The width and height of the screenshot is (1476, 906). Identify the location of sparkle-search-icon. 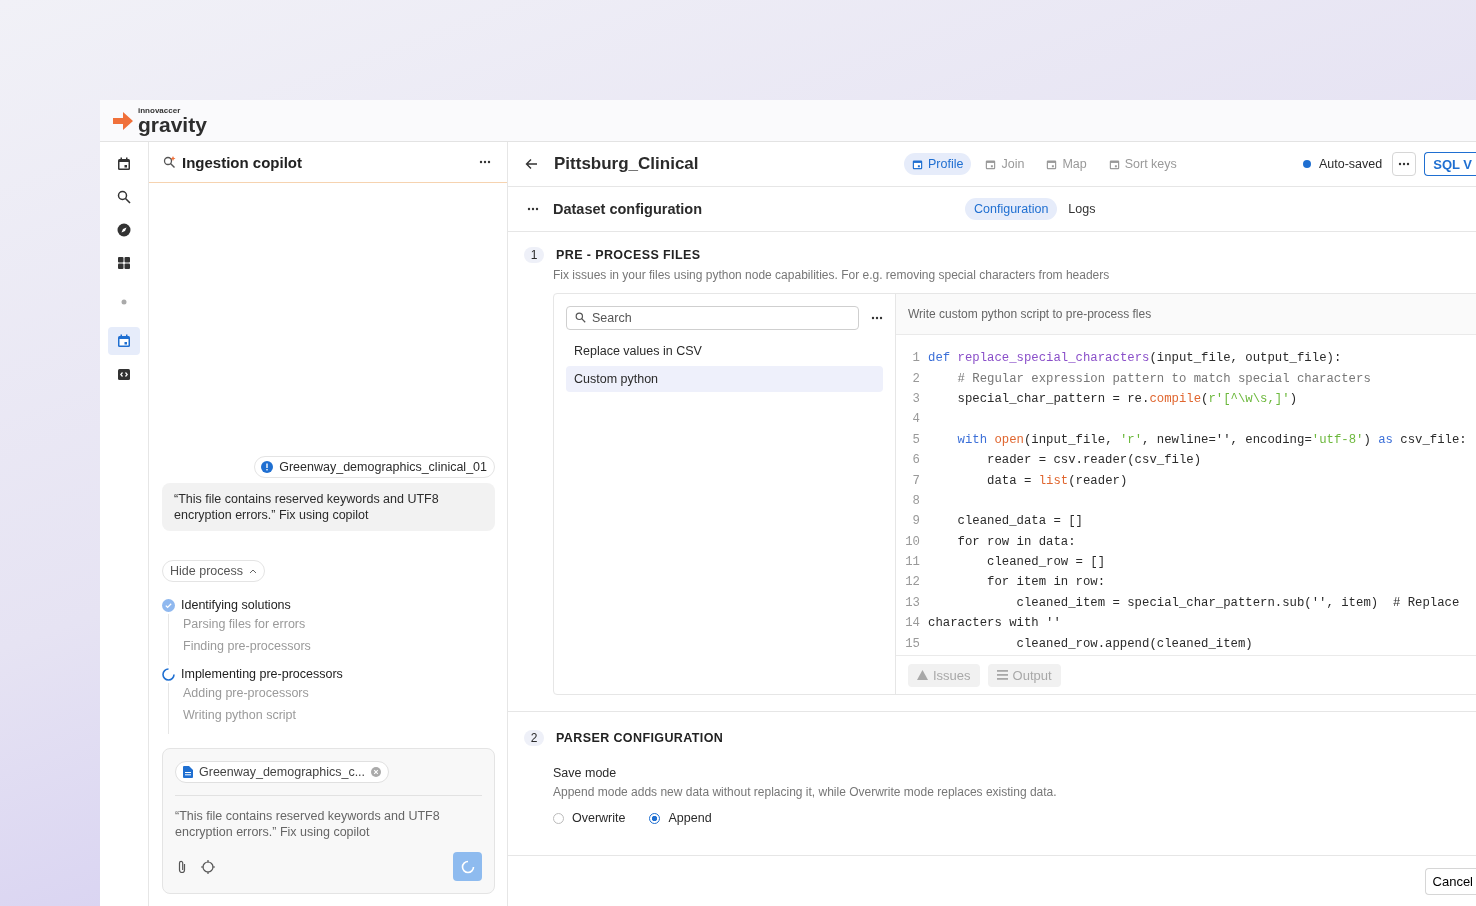
(170, 162).